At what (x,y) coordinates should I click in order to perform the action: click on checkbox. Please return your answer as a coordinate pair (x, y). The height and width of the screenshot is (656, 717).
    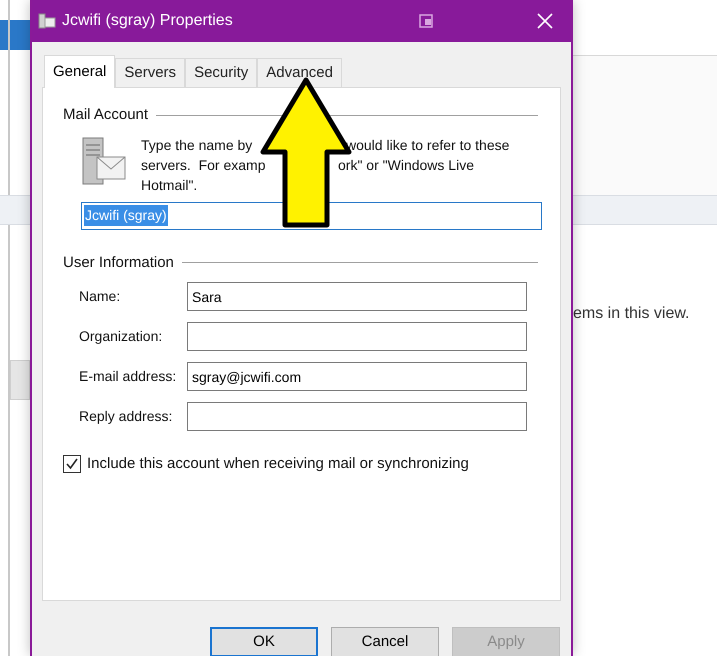
    Looking at the image, I should click on (72, 464).